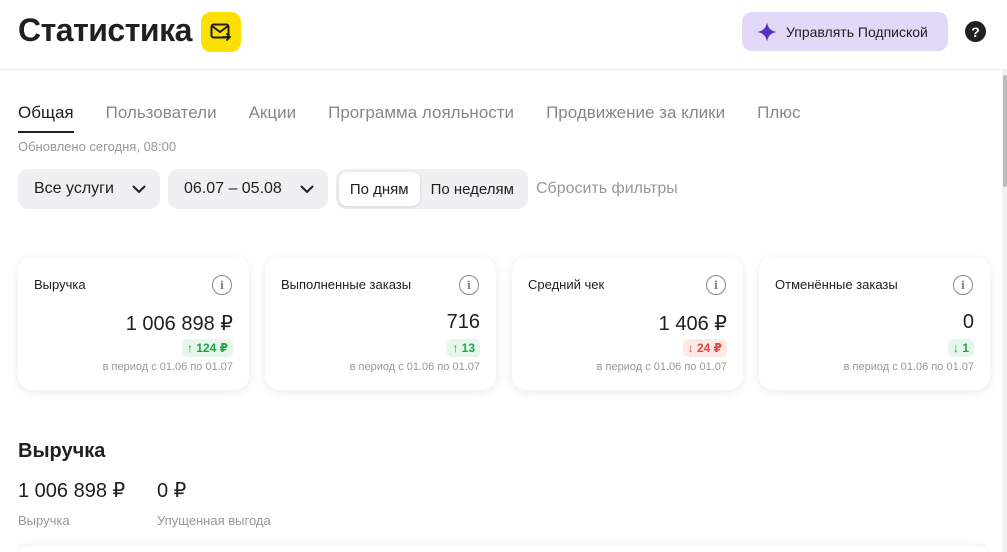 The width and height of the screenshot is (1007, 552). What do you see at coordinates (273, 118) in the screenshot?
I see `tab-promotions: Акции` at bounding box center [273, 118].